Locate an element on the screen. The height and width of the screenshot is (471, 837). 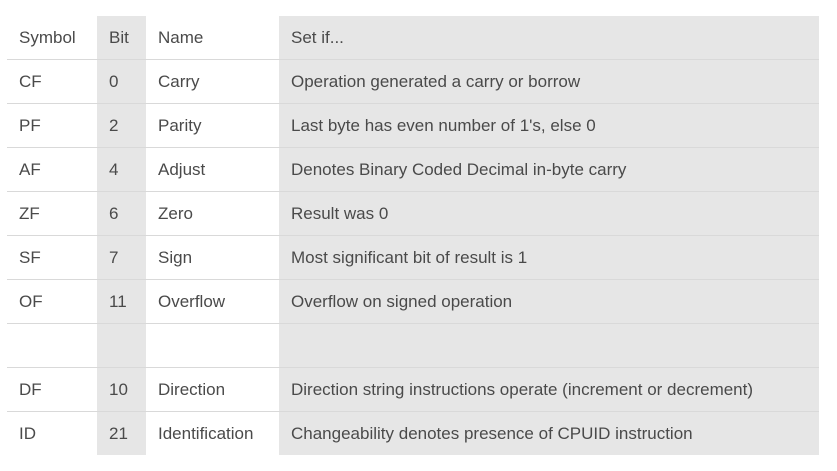
cell-description: Result was 0 is located at coordinates (549, 213).